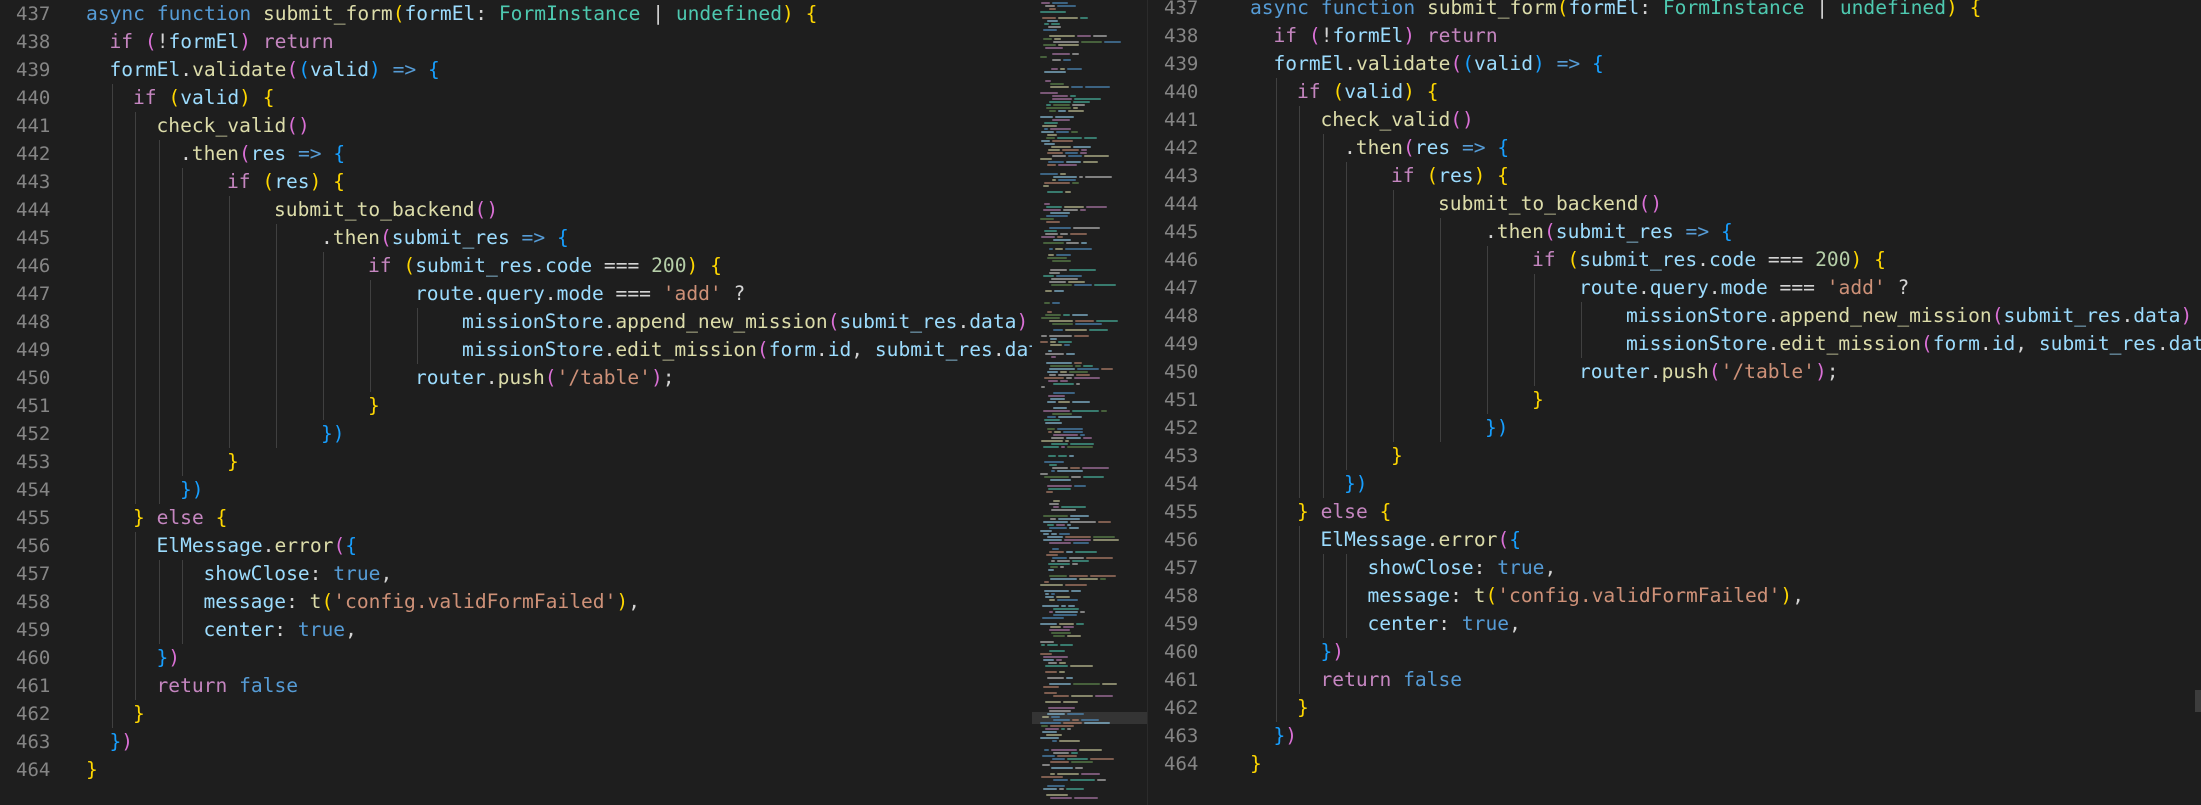 This screenshot has width=2201, height=805. I want to click on indent-guide, so click(323, 336).